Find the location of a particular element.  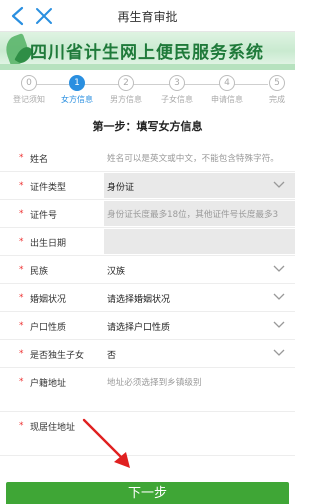

step-label: 女方信息 is located at coordinates (77, 99).